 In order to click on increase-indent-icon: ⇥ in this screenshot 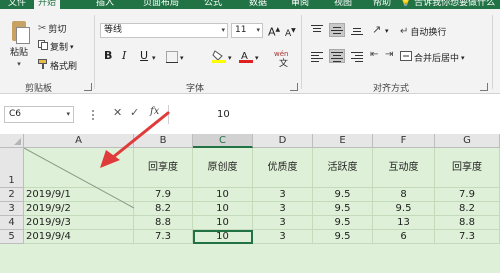, I will do `click(389, 54)`.